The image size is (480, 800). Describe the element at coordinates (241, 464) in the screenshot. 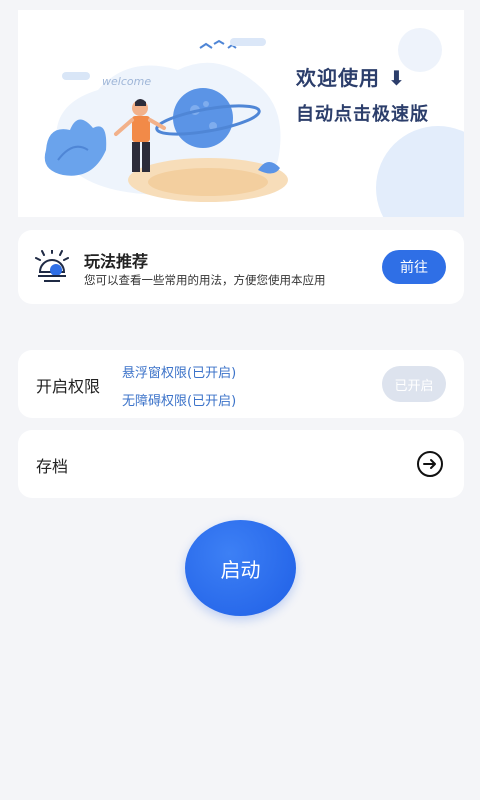

I see `archive-card: 存档` at that location.